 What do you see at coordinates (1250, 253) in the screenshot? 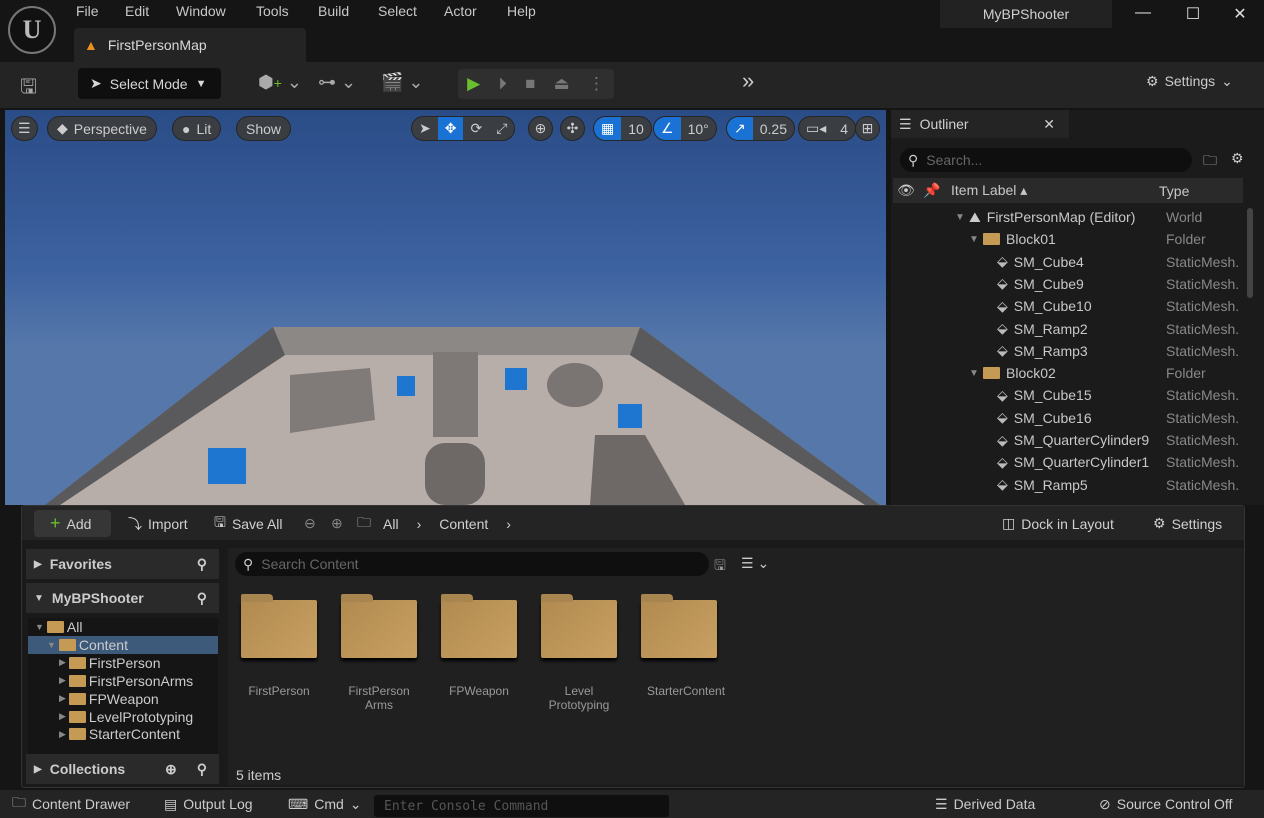
I see `outliner-scrollbar` at bounding box center [1250, 253].